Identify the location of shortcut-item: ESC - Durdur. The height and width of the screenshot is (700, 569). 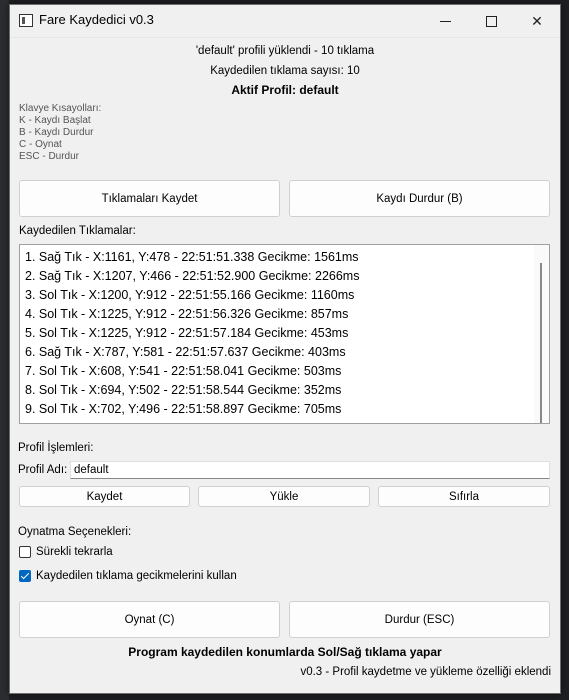
(49, 156).